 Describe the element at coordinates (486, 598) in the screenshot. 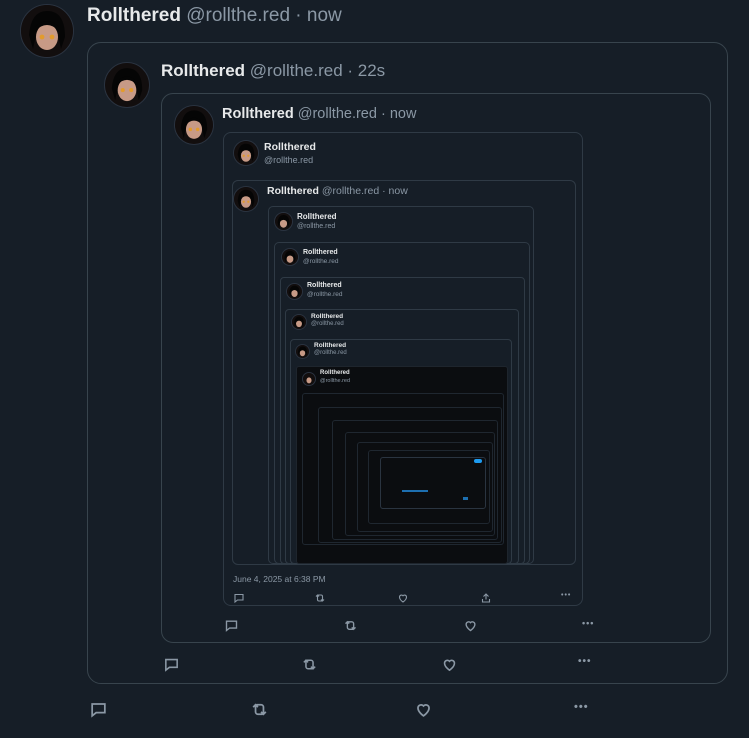

I see `share-icon` at that location.